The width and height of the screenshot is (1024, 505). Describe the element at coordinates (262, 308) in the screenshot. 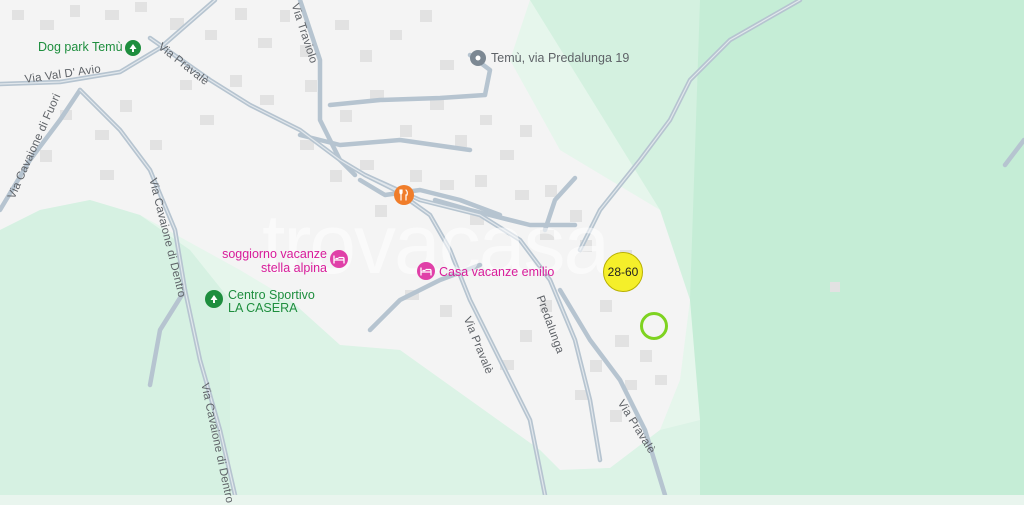

I see `poi-label-centro-sportivo-line2: LA CASERA` at that location.